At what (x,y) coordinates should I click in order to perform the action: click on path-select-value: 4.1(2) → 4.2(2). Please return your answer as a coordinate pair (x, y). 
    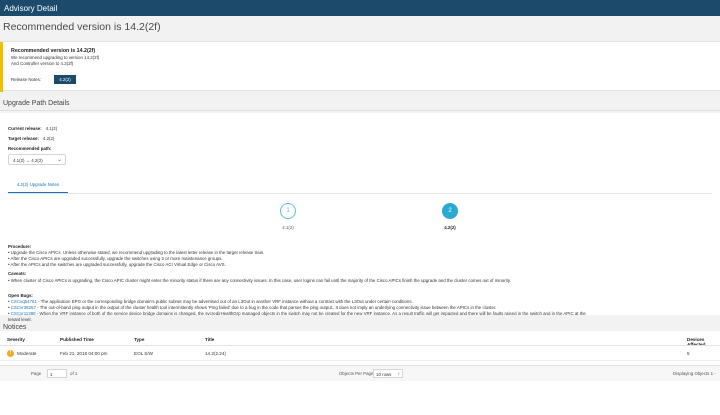
    Looking at the image, I should click on (28, 160).